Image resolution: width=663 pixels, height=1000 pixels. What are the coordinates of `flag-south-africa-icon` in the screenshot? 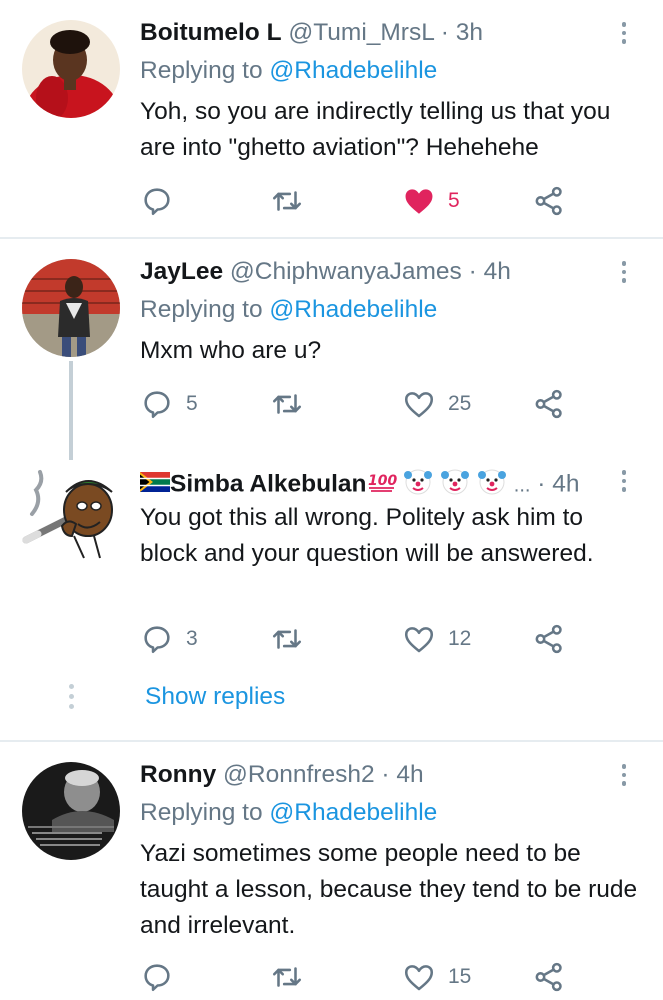 It's located at (155, 485).